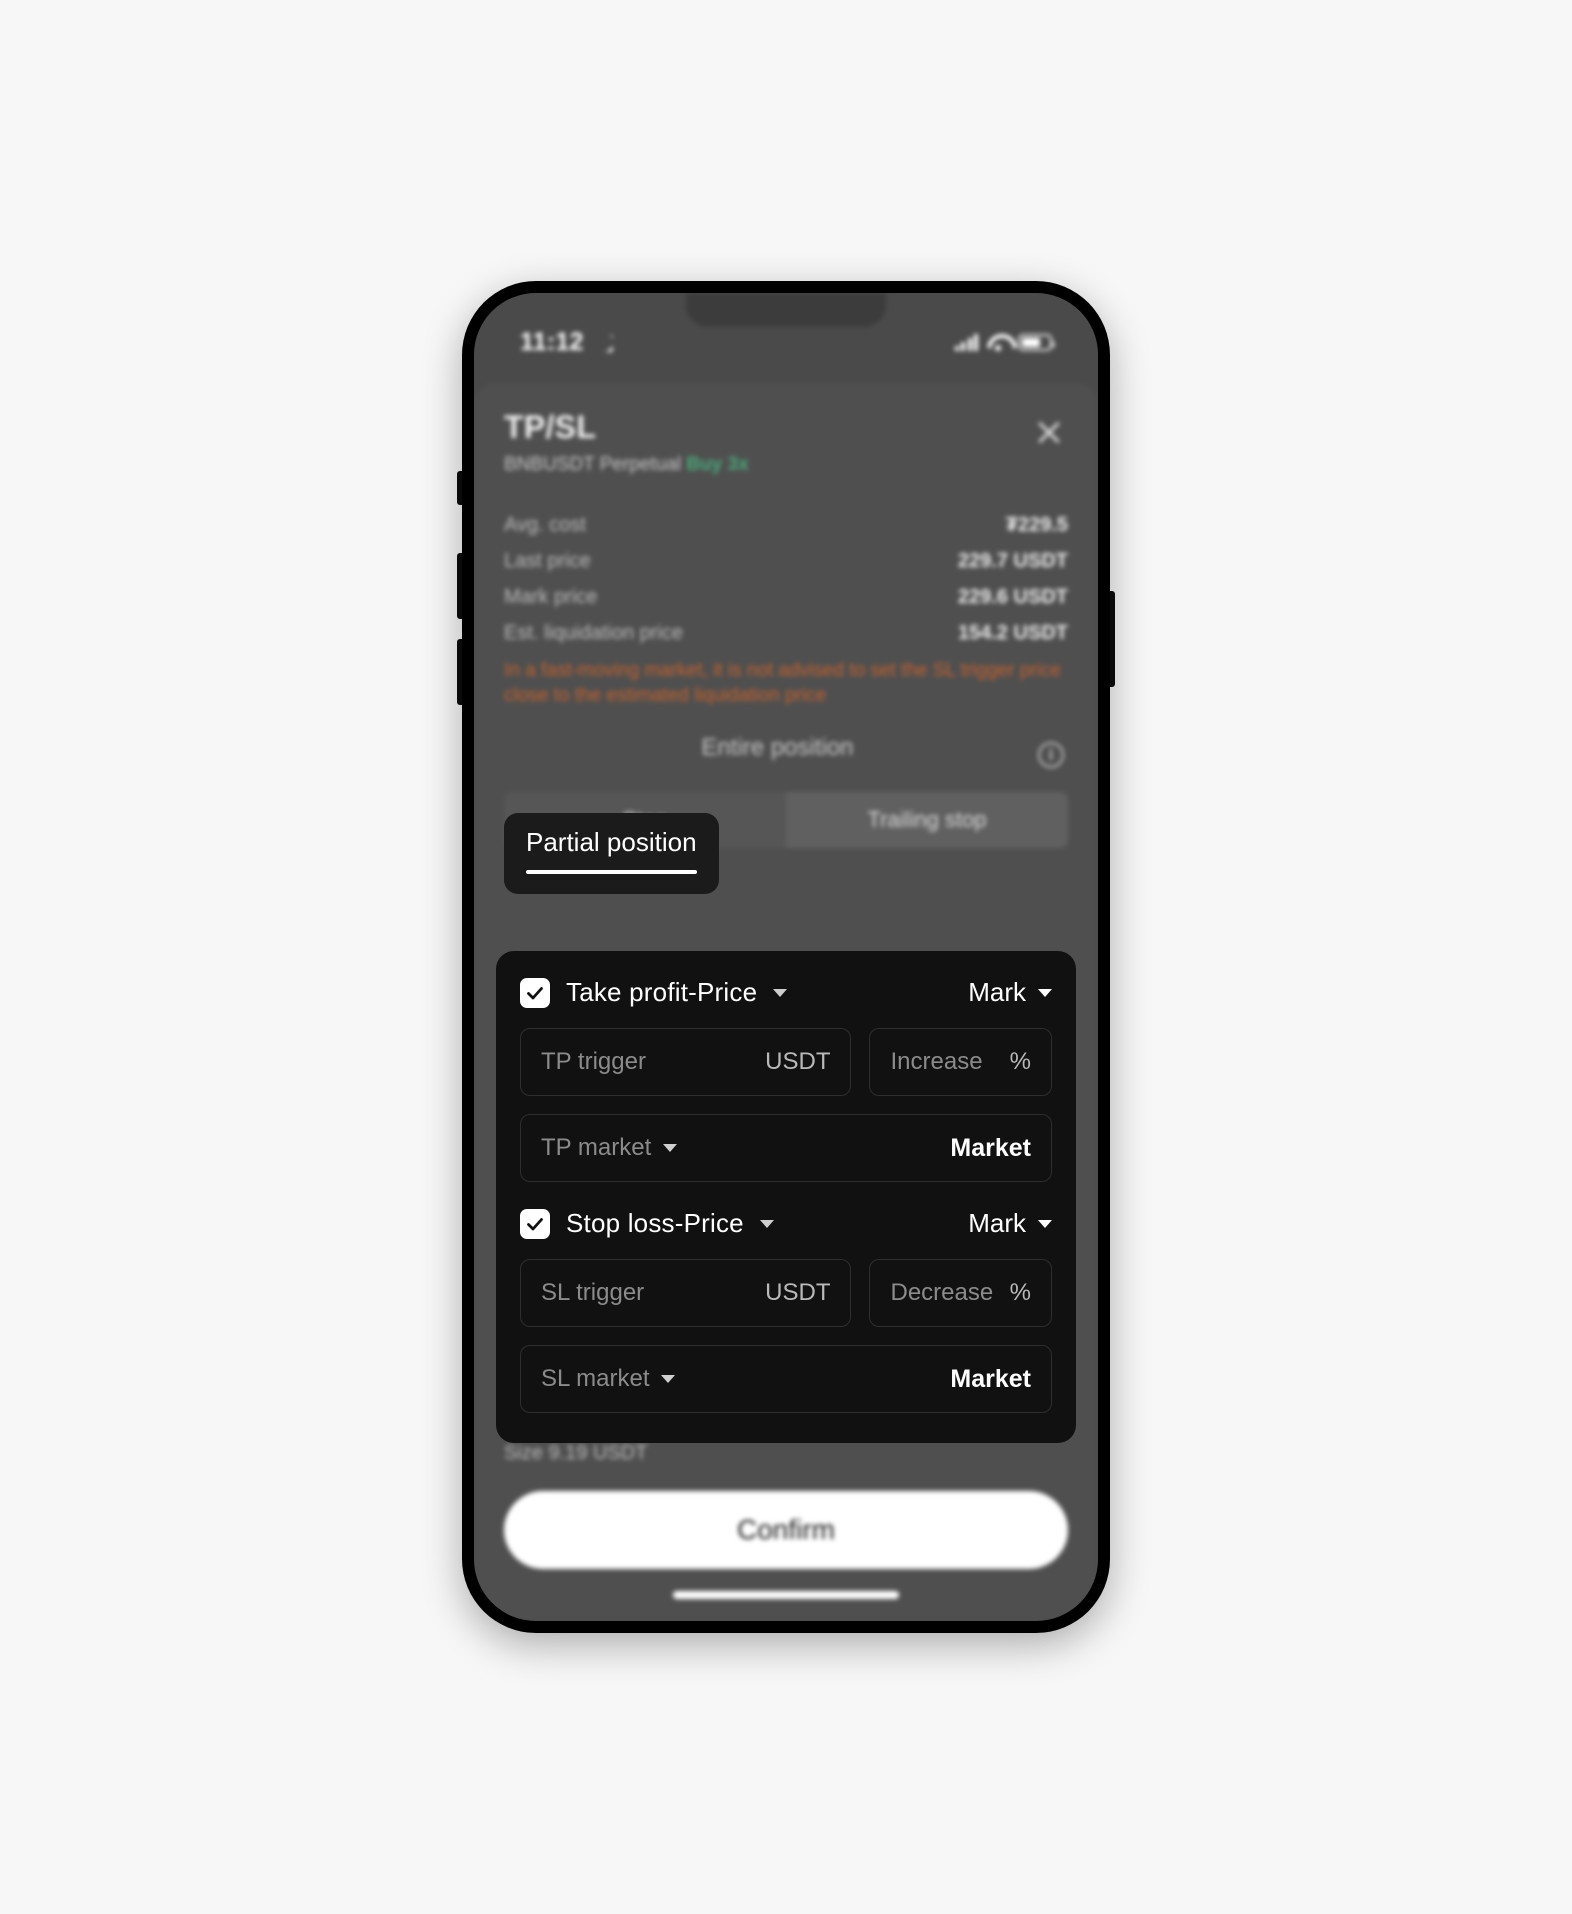 The width and height of the screenshot is (1572, 1914). What do you see at coordinates (1020, 1292) in the screenshot?
I see `sl-percent-unit: %` at bounding box center [1020, 1292].